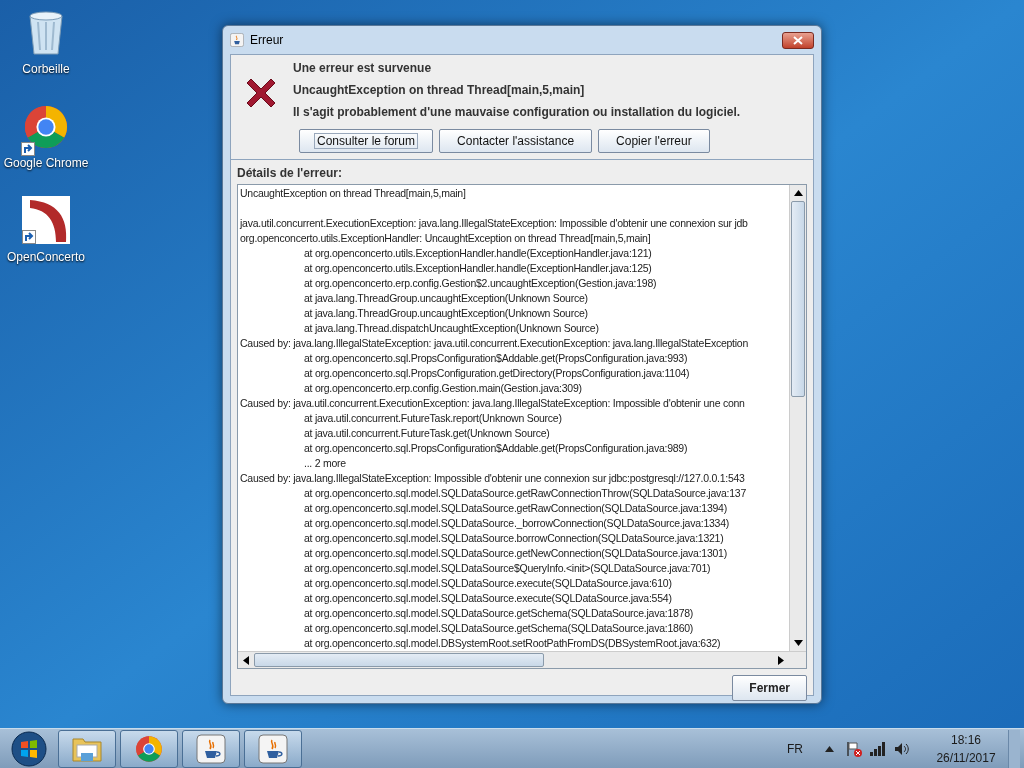 The width and height of the screenshot is (1024, 768). I want to click on stack-trace-line: at org.openconcerto.sql.model.SQLDataSource.borrowConnection(SQLDataSource.java:1321), so click(514, 538).